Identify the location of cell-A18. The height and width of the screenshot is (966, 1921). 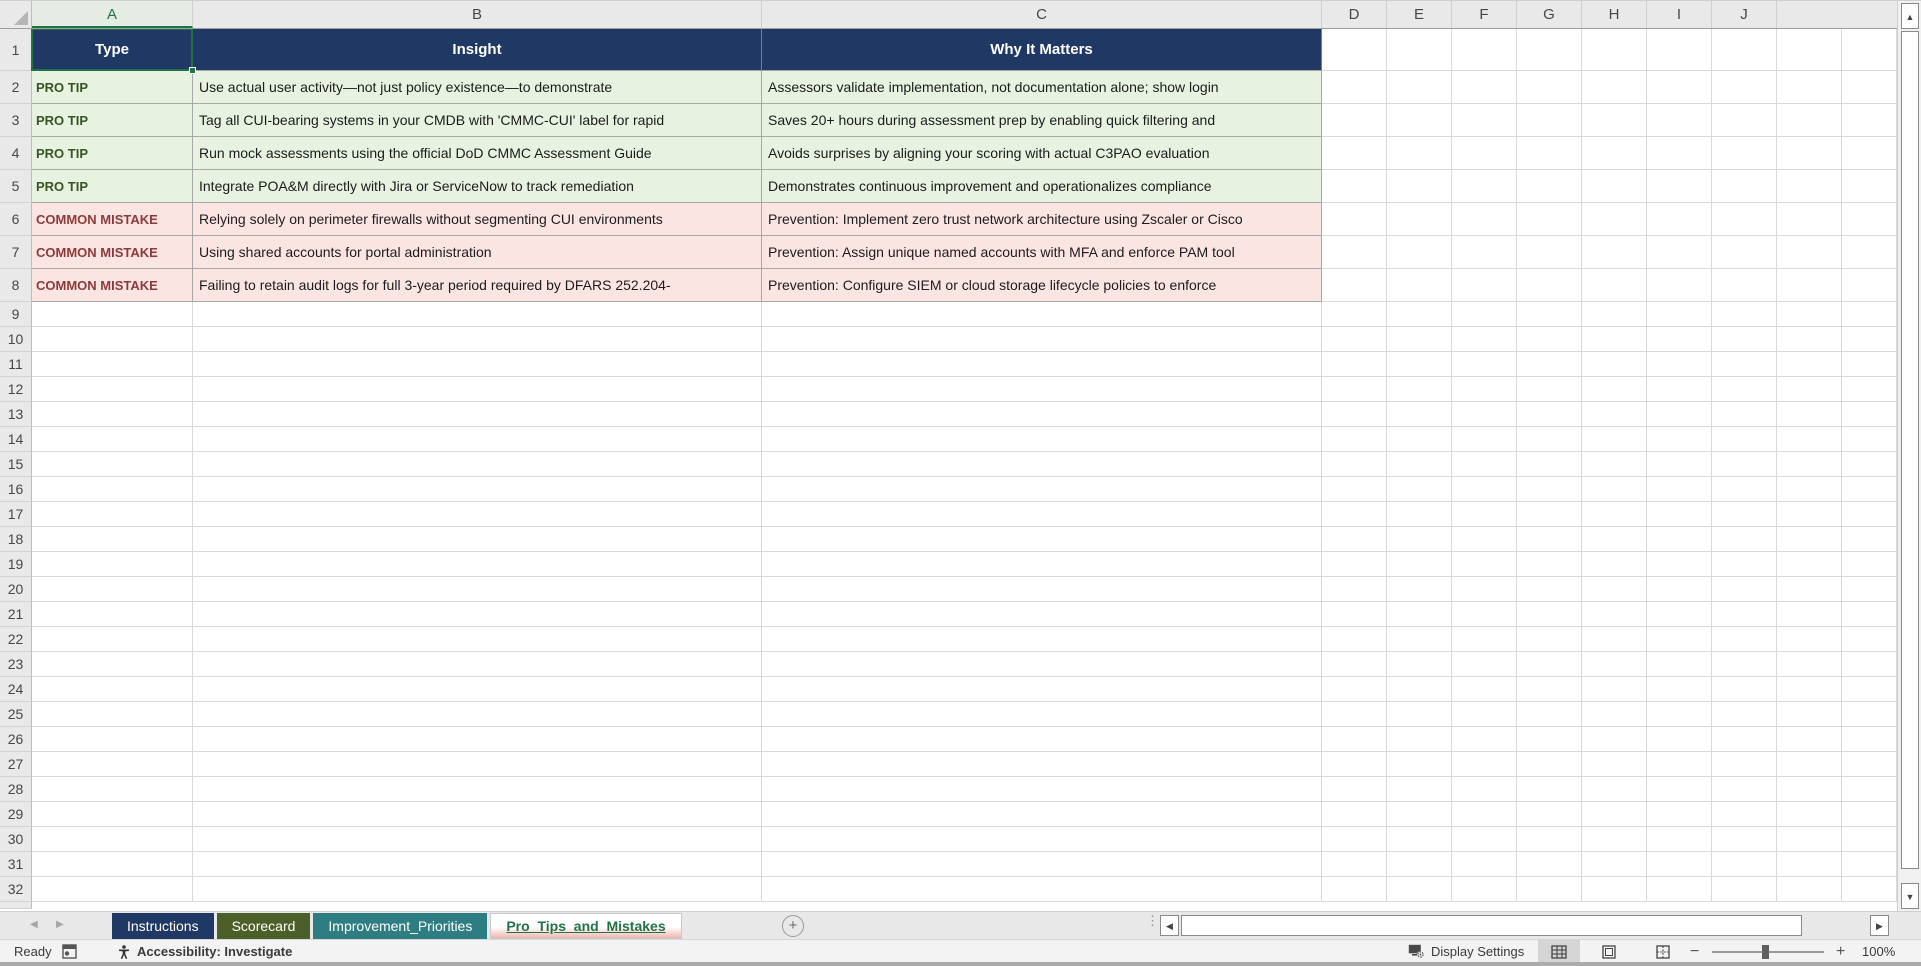
(112, 539).